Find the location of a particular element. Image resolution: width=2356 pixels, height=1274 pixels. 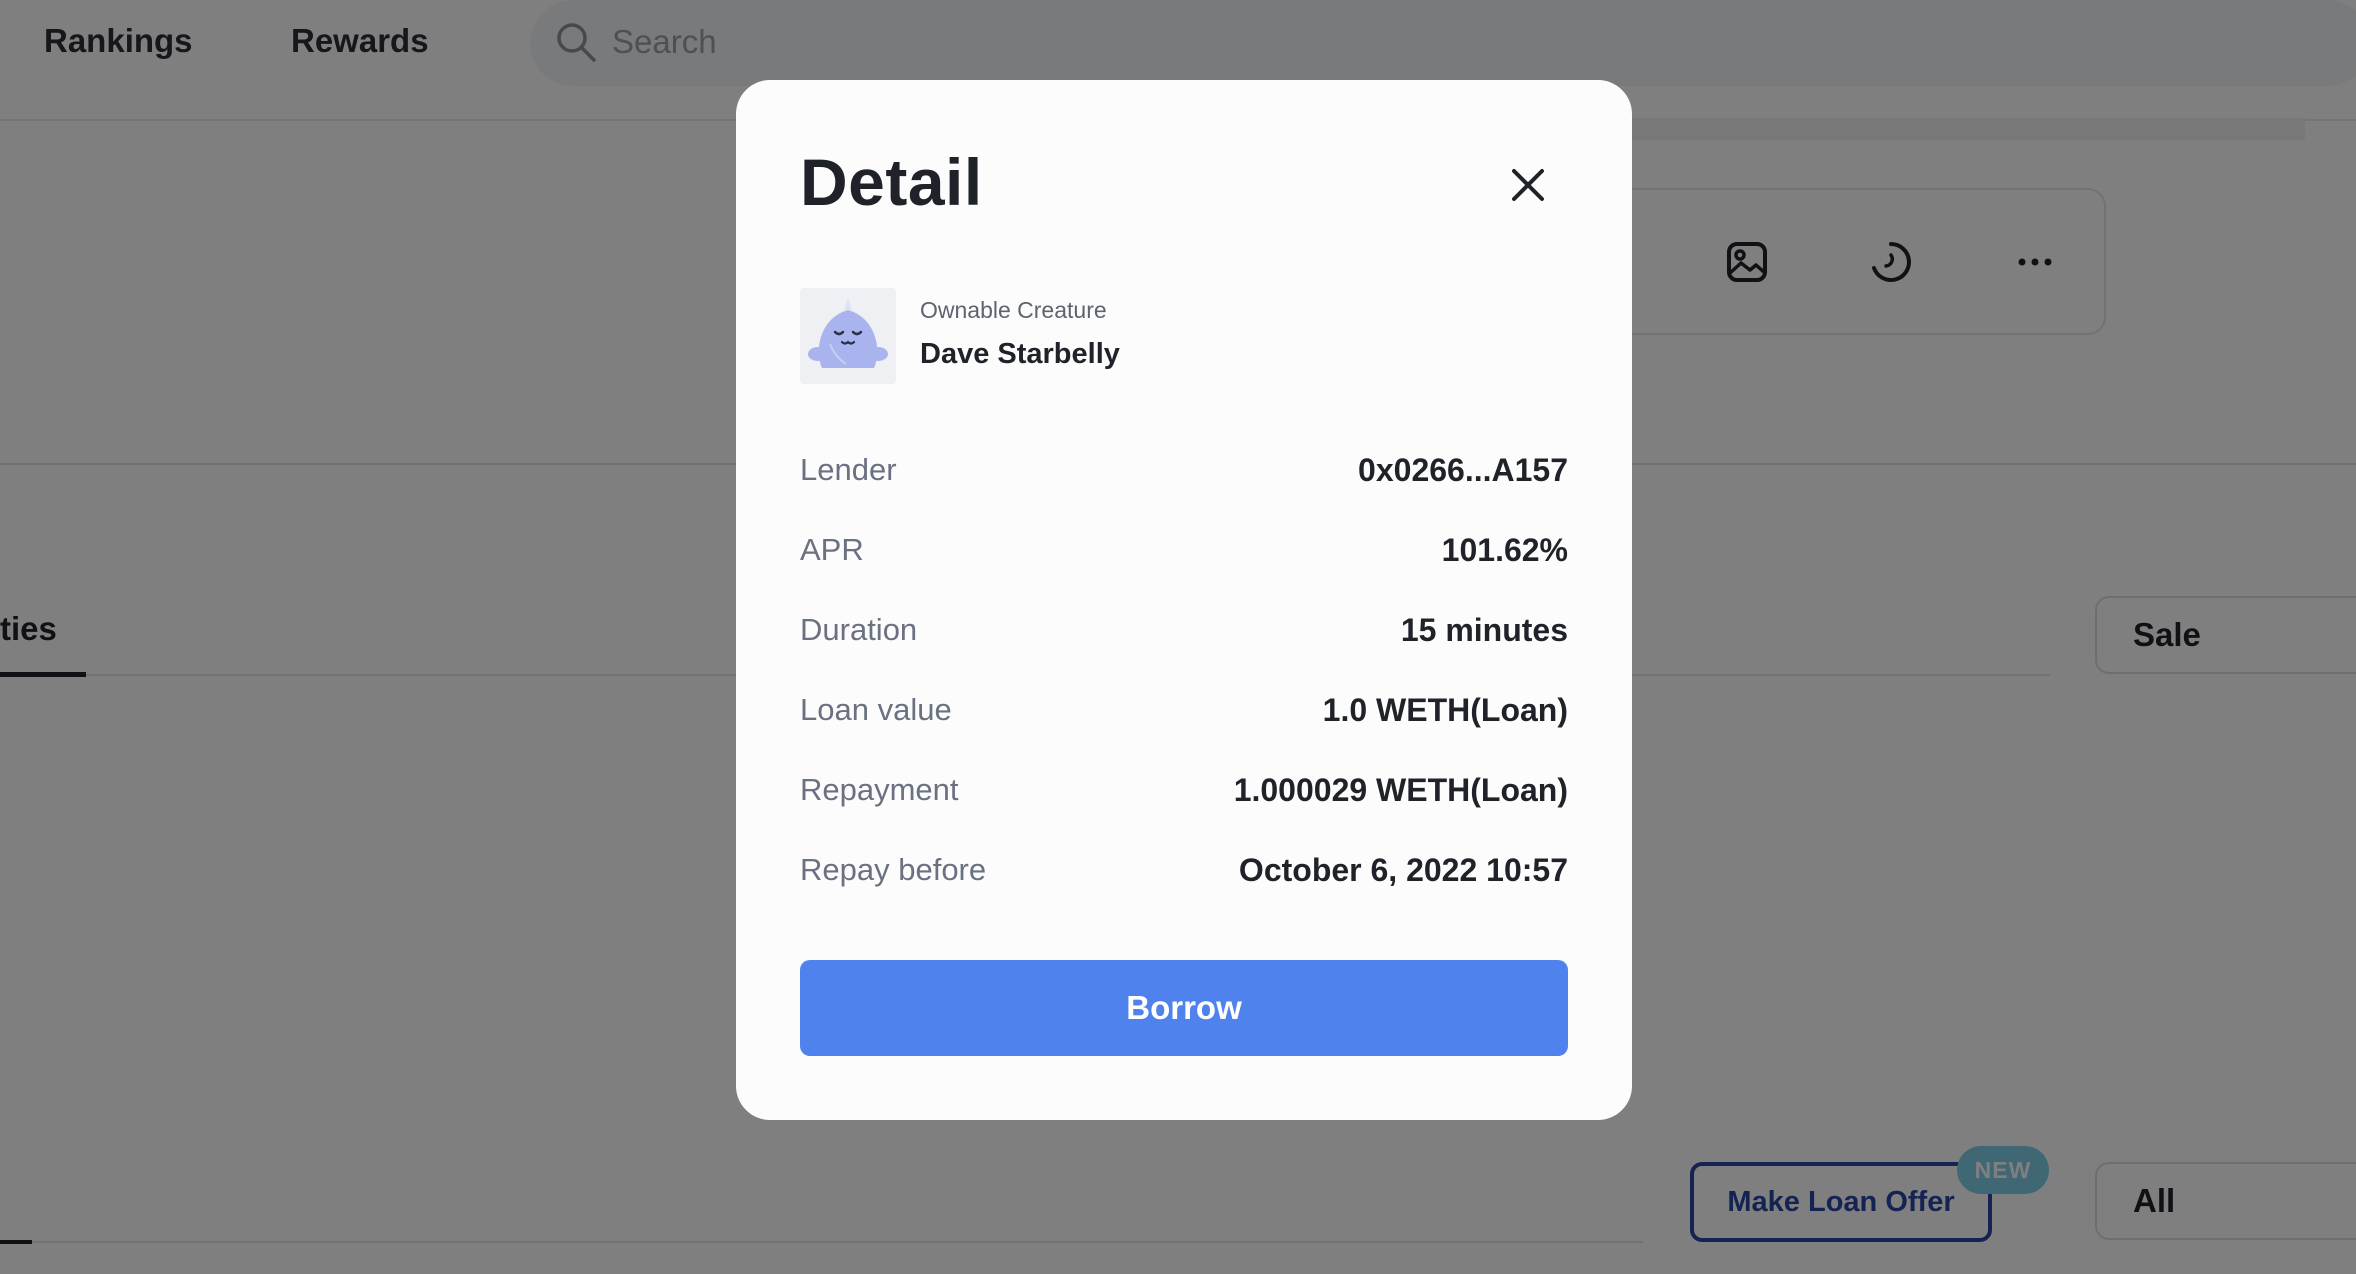

creature-image is located at coordinates (848, 336).